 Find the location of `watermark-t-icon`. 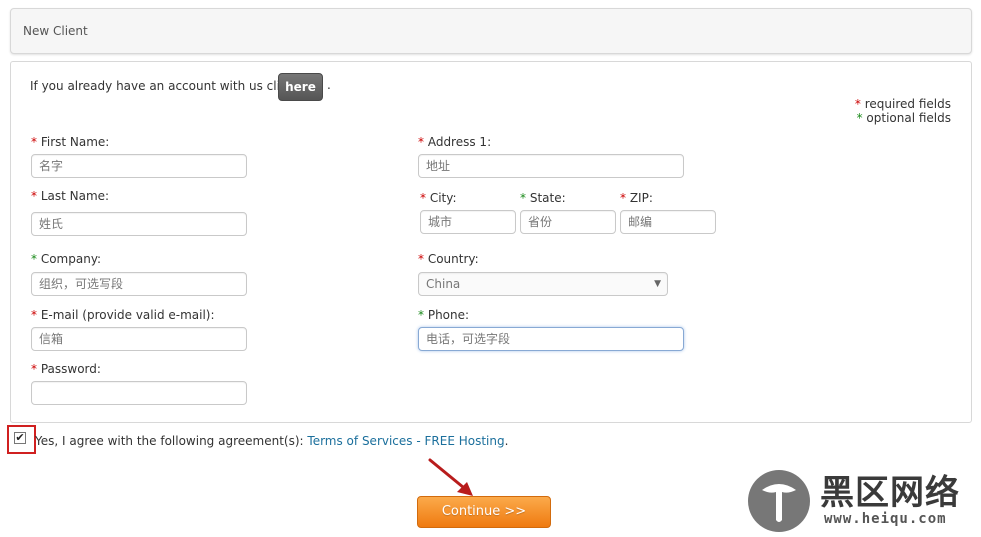

watermark-t-icon is located at coordinates (779, 503).